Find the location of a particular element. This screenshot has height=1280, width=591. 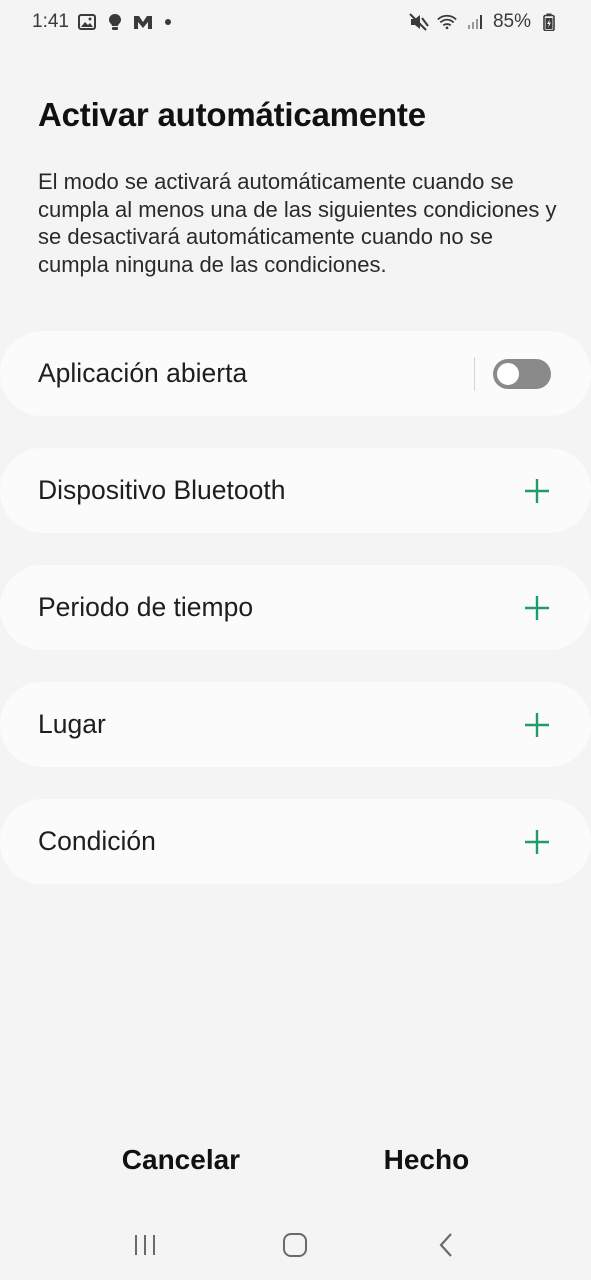

home-icon is located at coordinates (295, 1245).